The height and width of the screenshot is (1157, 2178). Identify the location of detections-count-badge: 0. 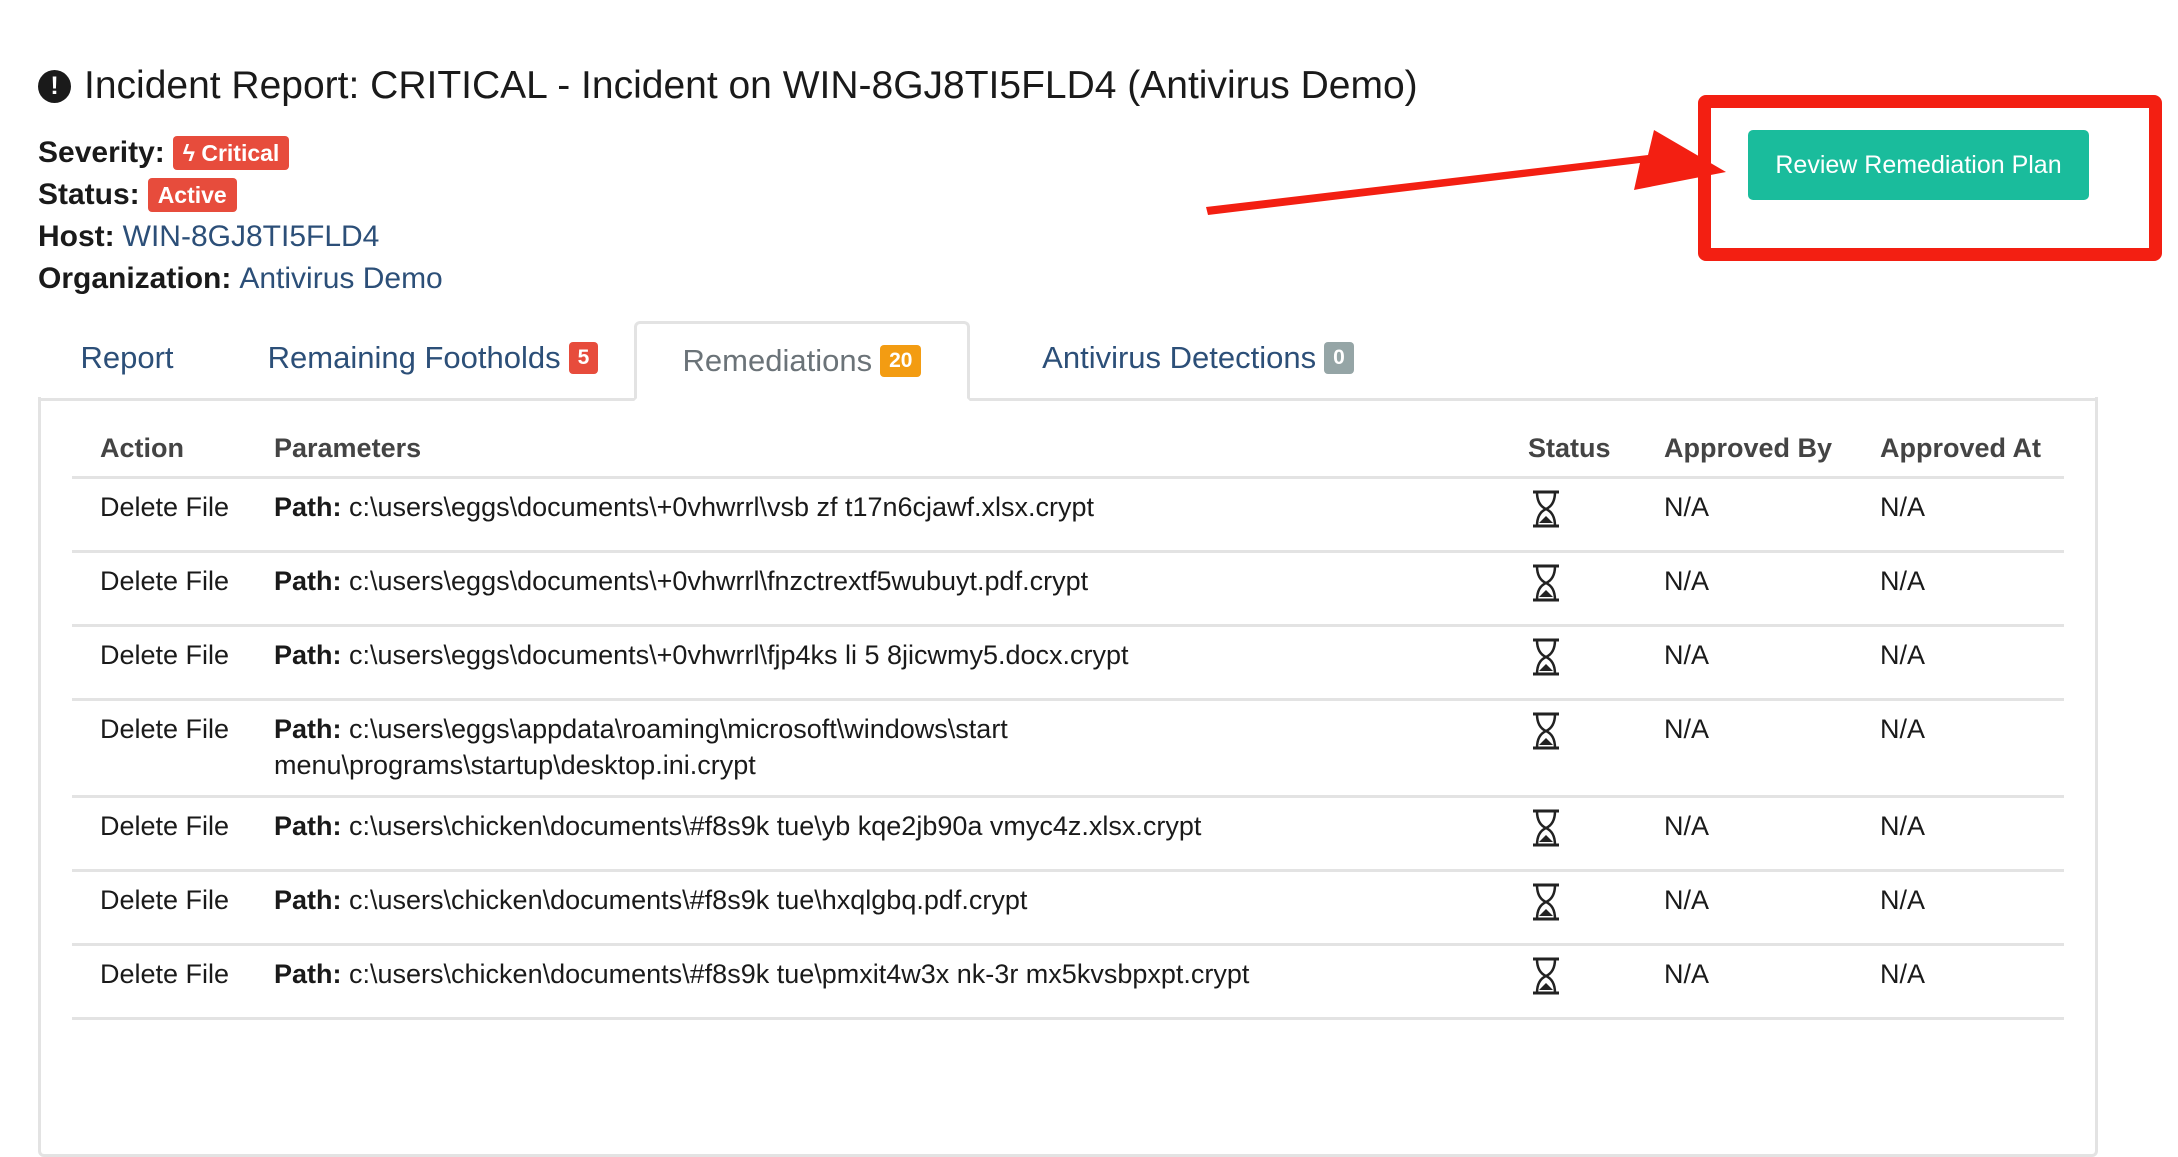
(1339, 358).